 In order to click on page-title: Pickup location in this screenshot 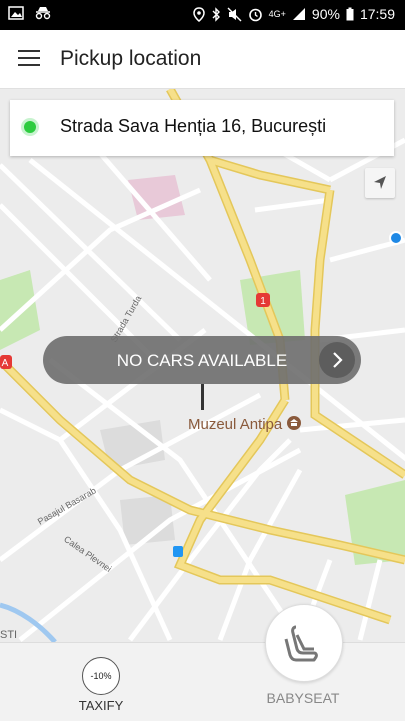, I will do `click(131, 58)`.